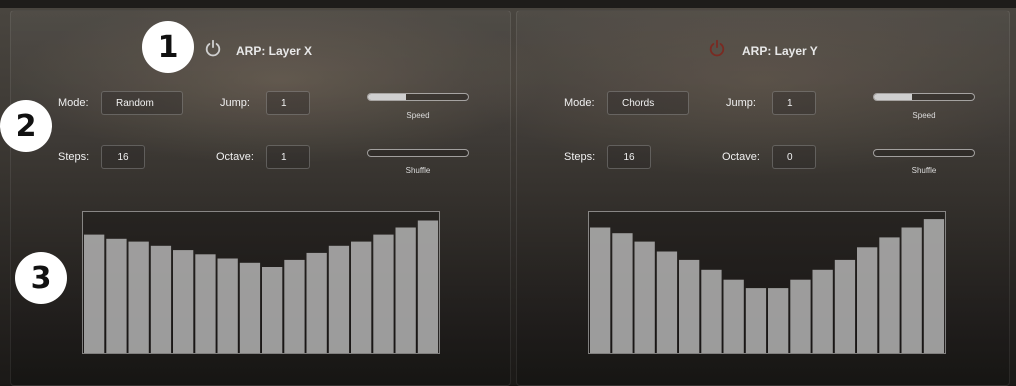  What do you see at coordinates (168, 47) in the screenshot?
I see `callout-badge-1: 1` at bounding box center [168, 47].